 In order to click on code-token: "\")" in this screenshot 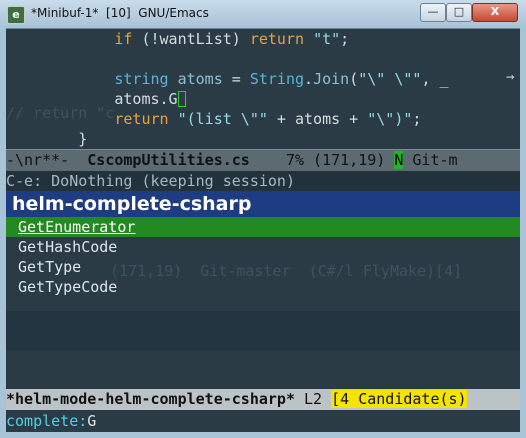, I will do `click(390, 119)`.